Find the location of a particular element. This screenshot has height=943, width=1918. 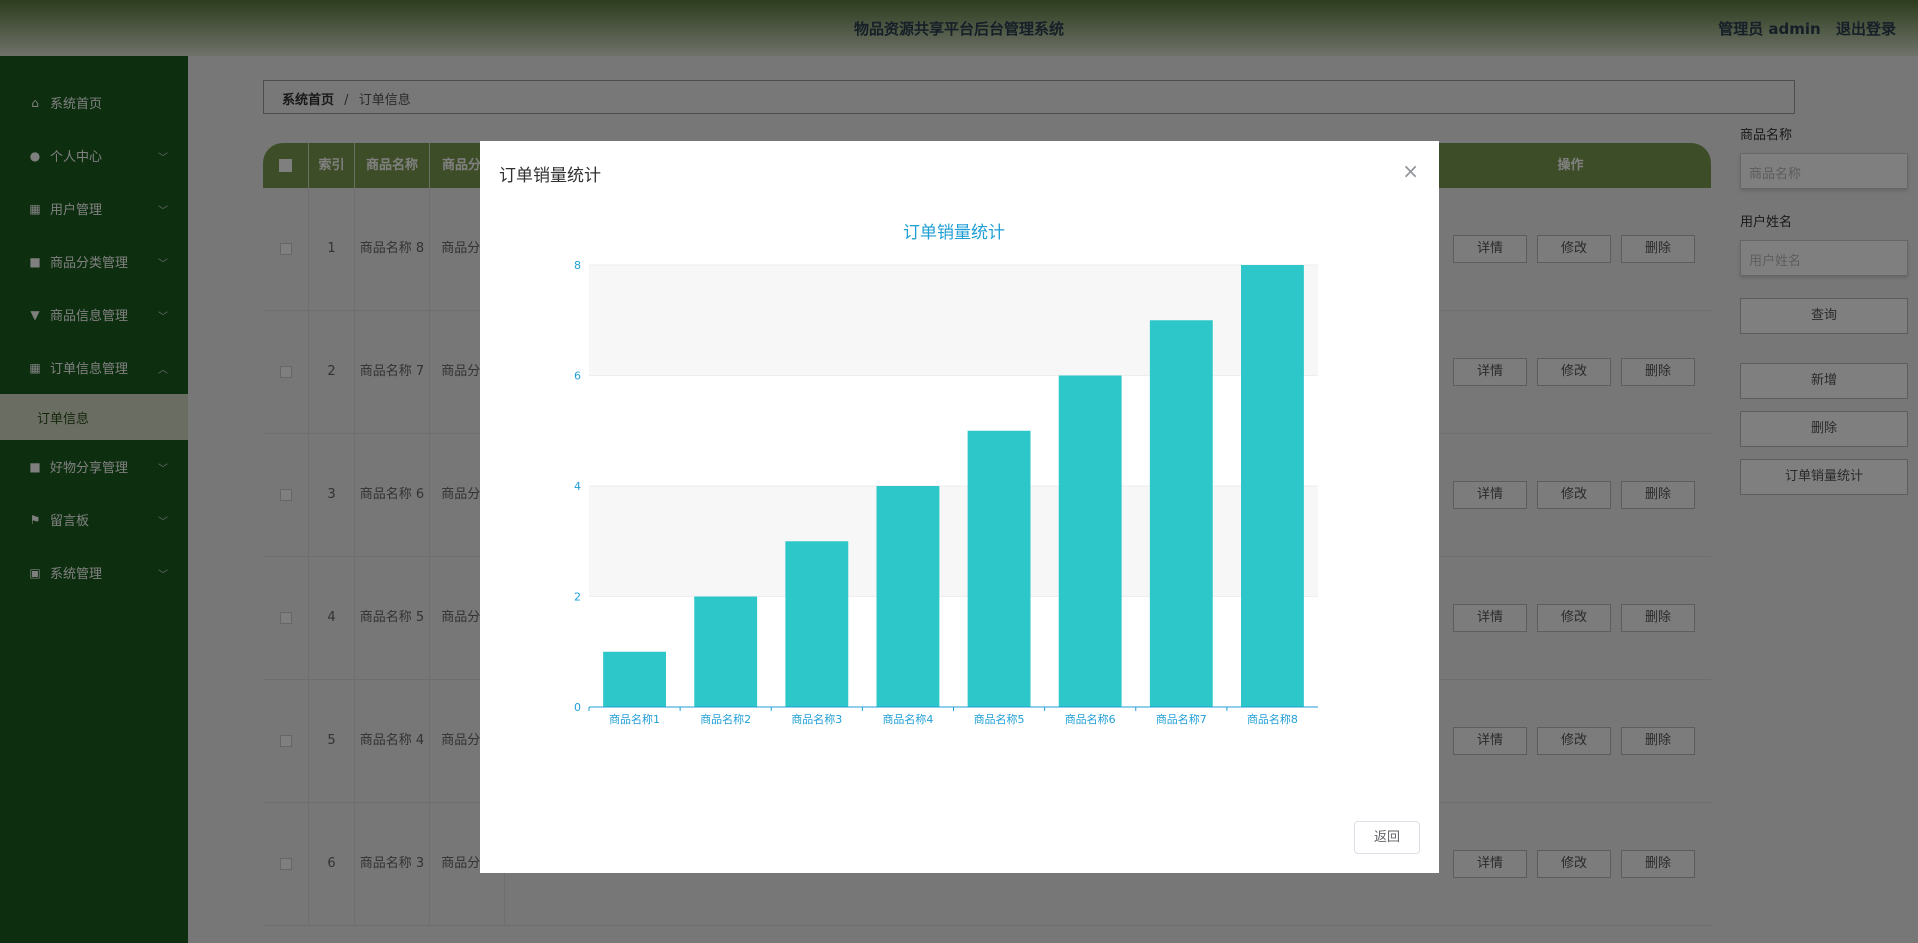

x-tick-label: 商品名称2 is located at coordinates (725, 719).